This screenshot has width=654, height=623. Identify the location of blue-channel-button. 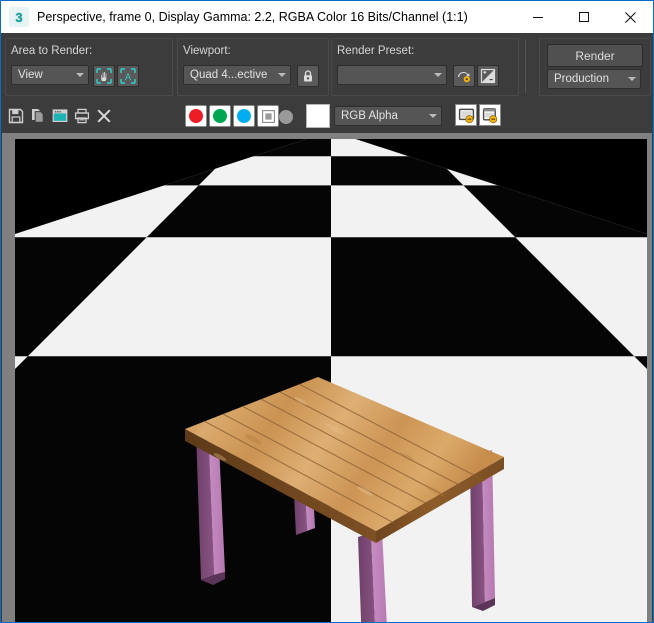
(244, 116).